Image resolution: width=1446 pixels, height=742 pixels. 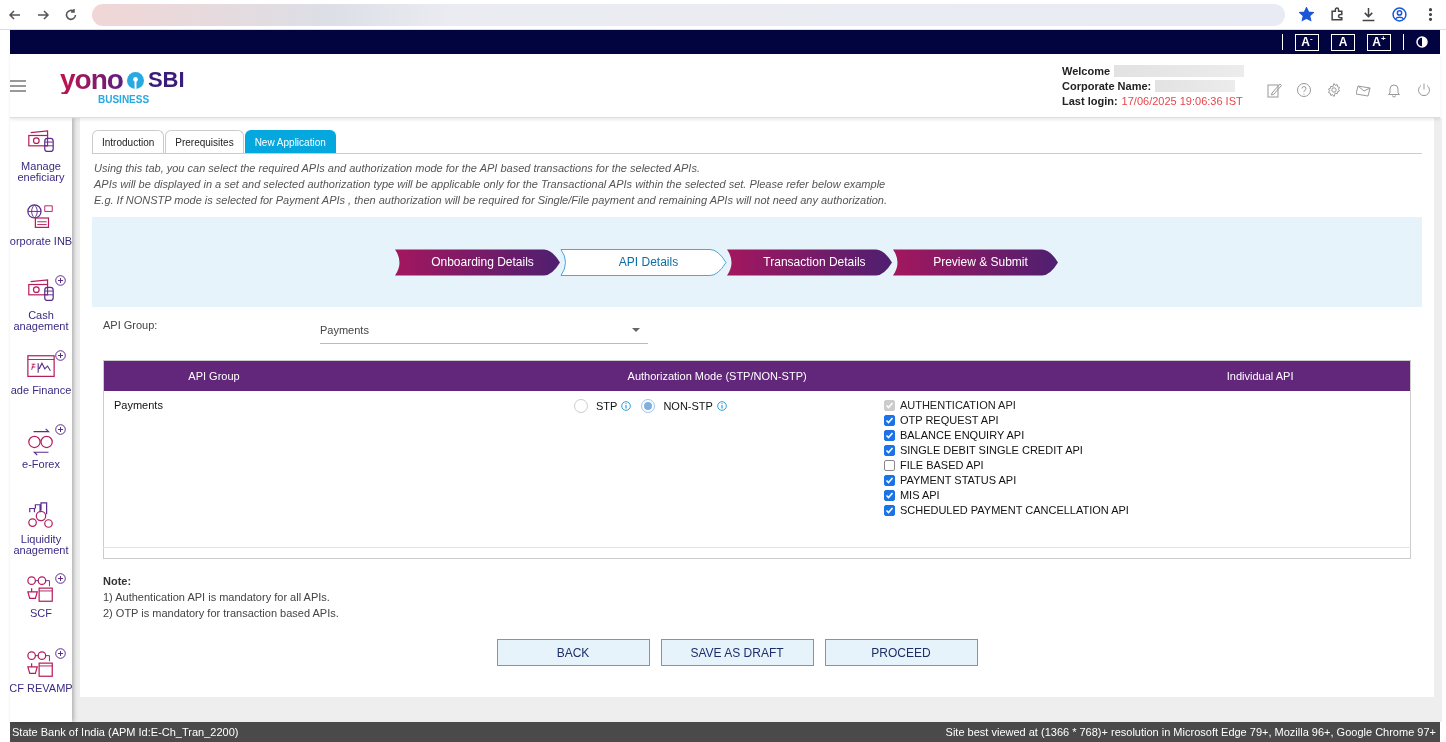 I want to click on checkbox-label: SINGLE DEBIT SINGLE CREDIT API, so click(x=991, y=450).